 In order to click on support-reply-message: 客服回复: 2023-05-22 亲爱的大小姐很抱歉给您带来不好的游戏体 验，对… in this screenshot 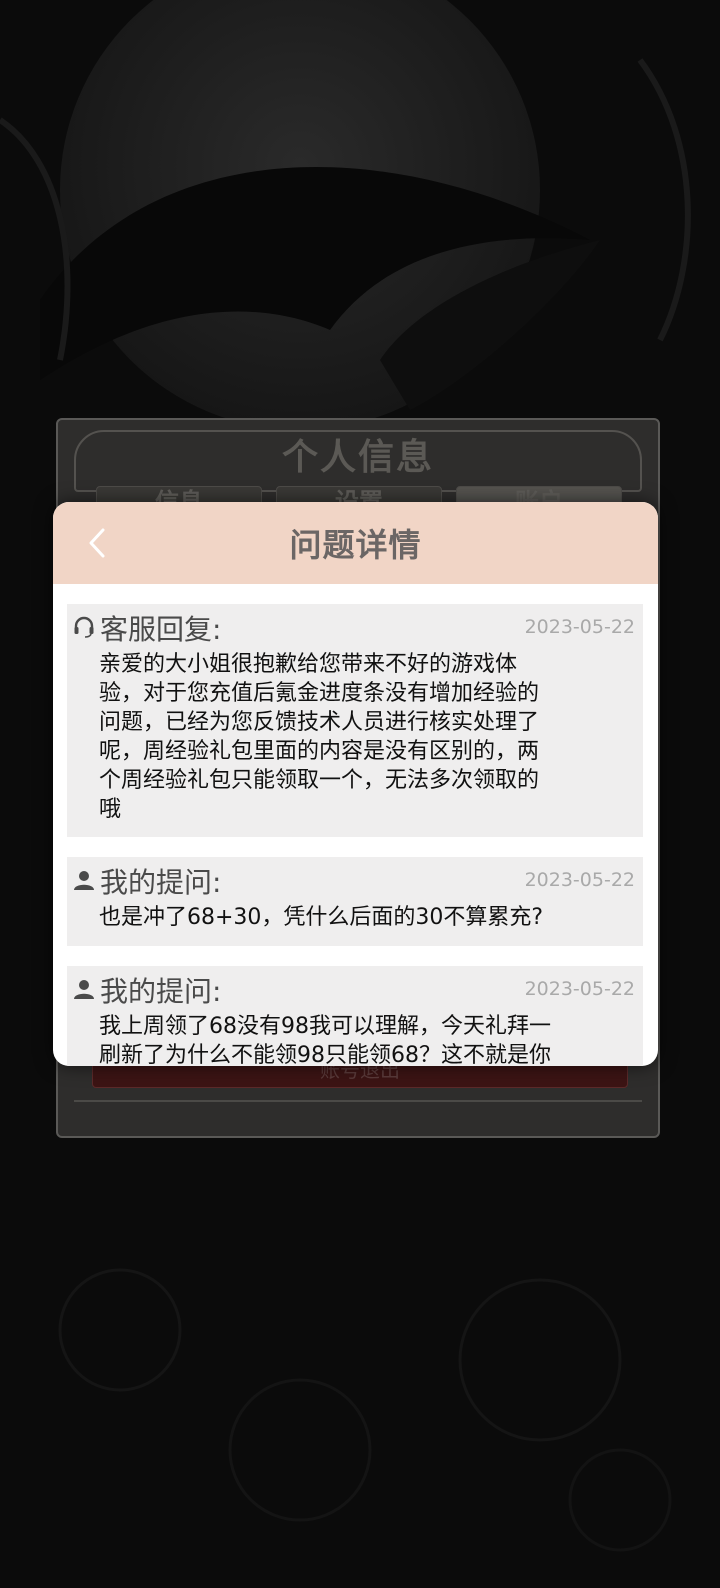, I will do `click(355, 720)`.